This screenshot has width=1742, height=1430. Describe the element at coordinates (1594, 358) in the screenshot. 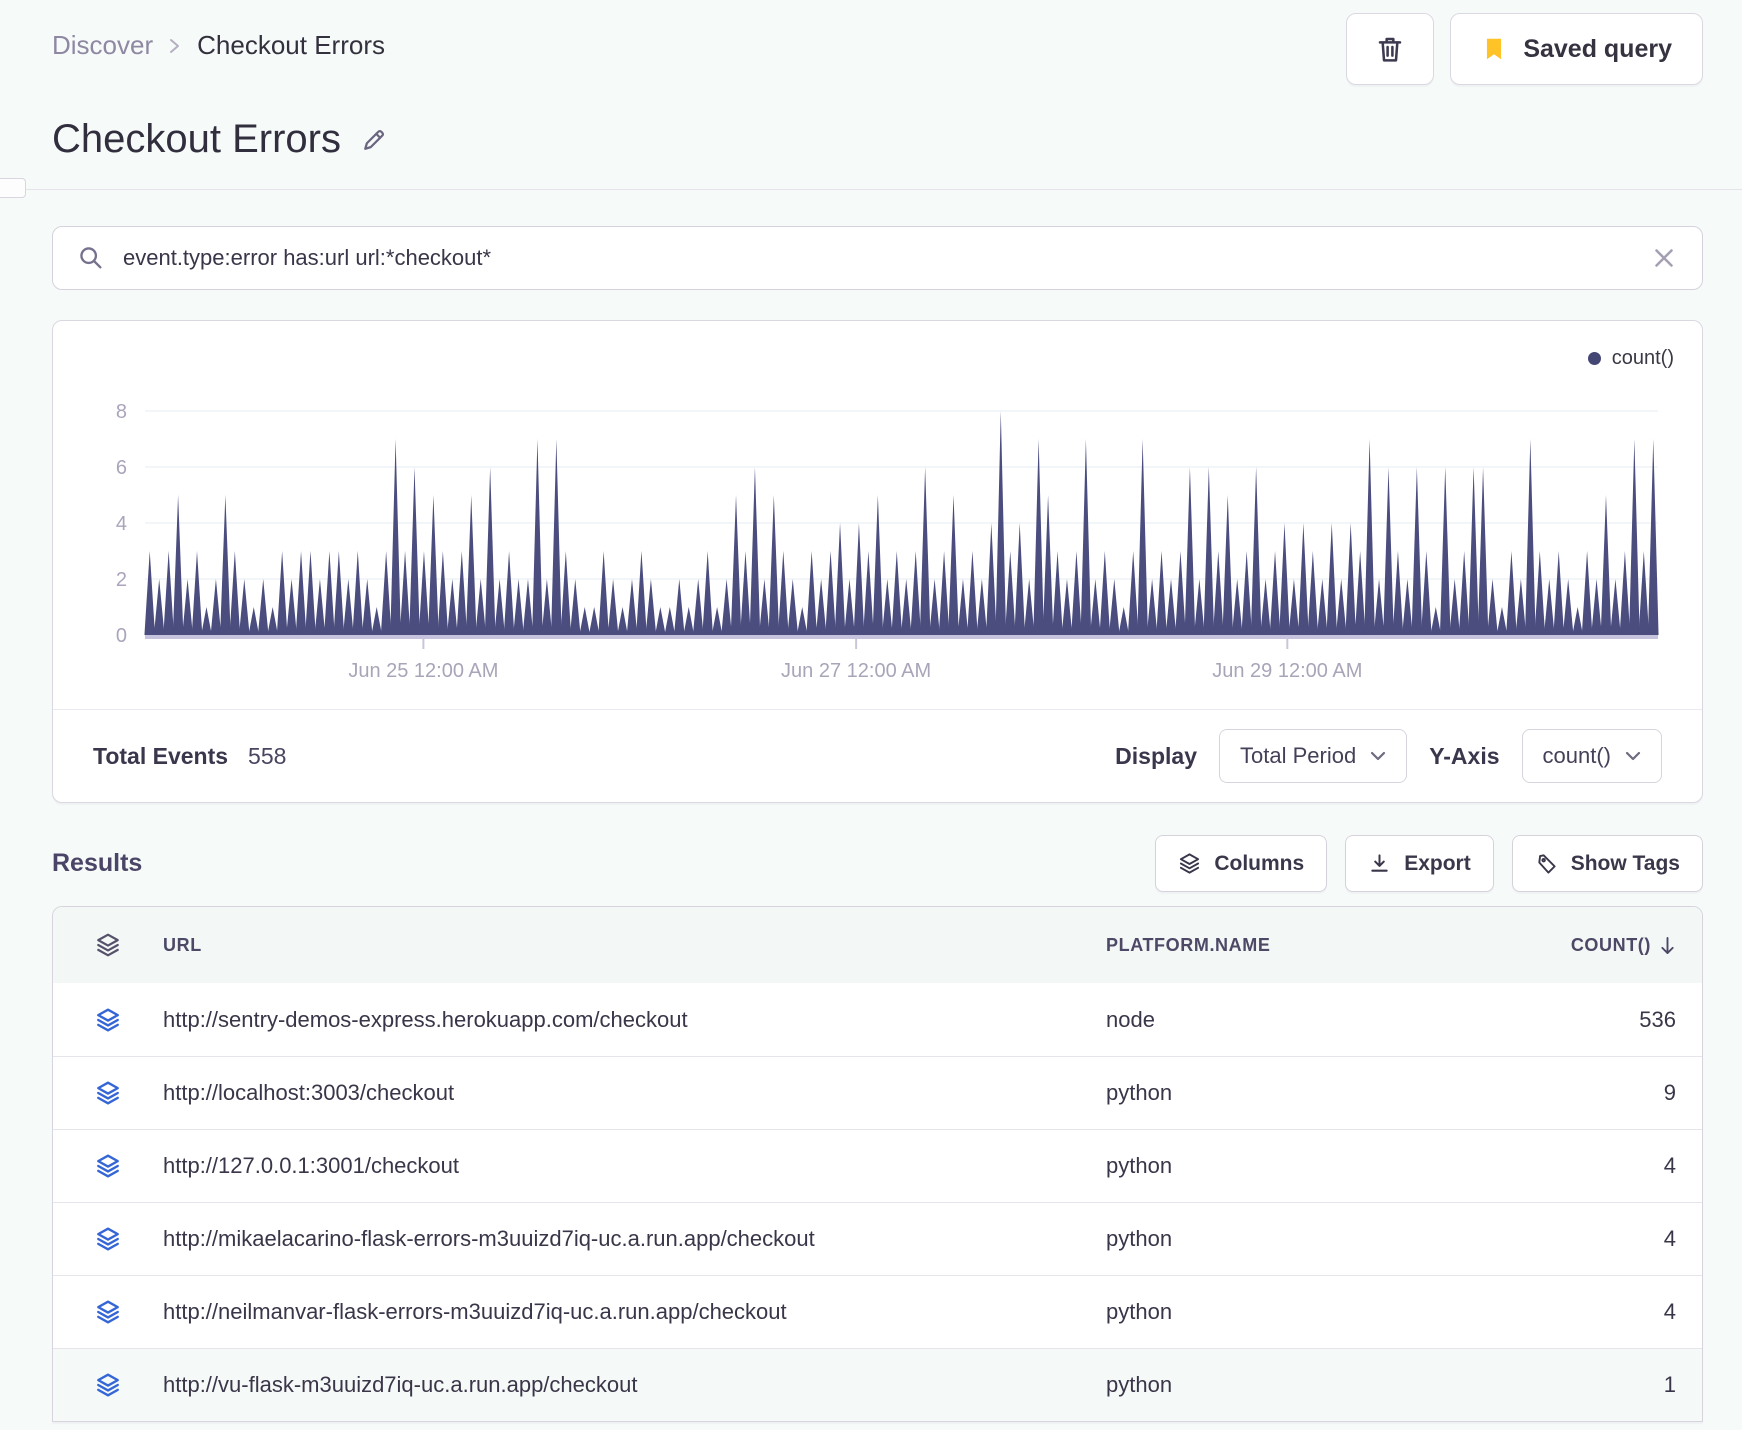

I see `legend-dot` at that location.